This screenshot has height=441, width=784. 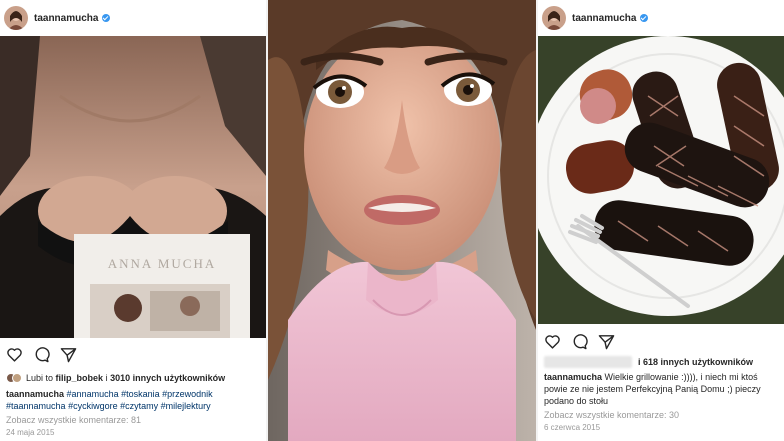 What do you see at coordinates (140, 394) in the screenshot?
I see `hashtag: #toskania` at bounding box center [140, 394].